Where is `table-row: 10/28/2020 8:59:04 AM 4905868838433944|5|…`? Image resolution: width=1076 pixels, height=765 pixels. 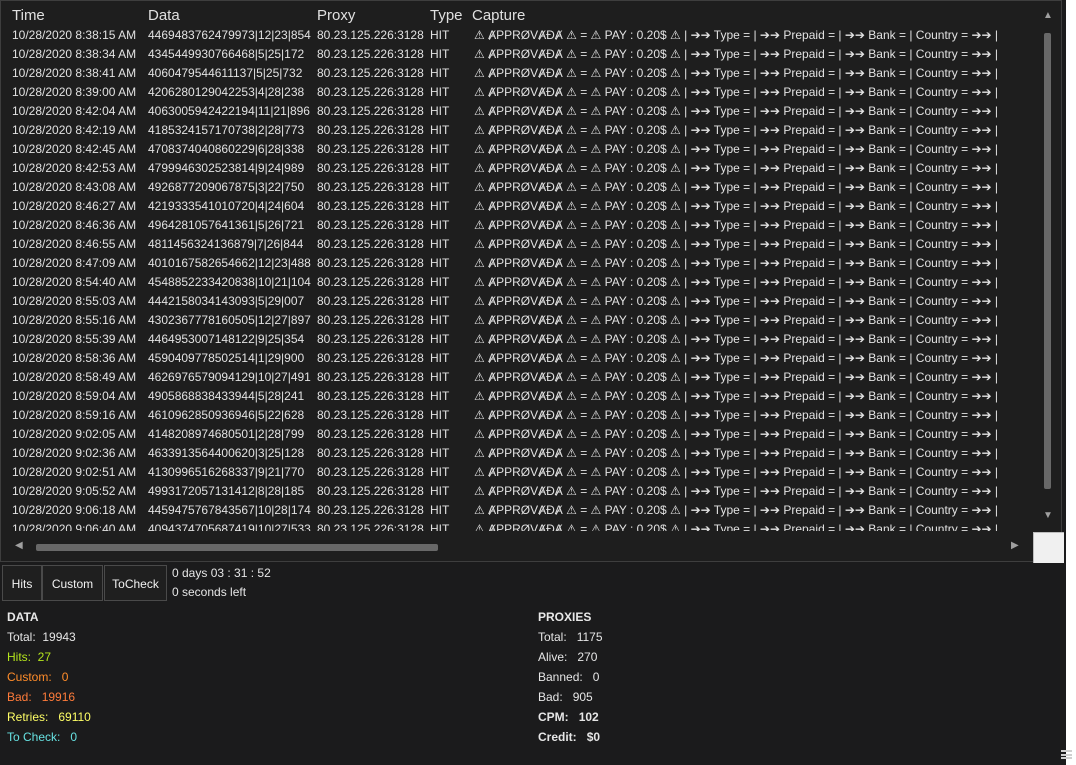
table-row: 10/28/2020 8:59:04 AM 4905868838433944|5|… is located at coordinates (518, 396).